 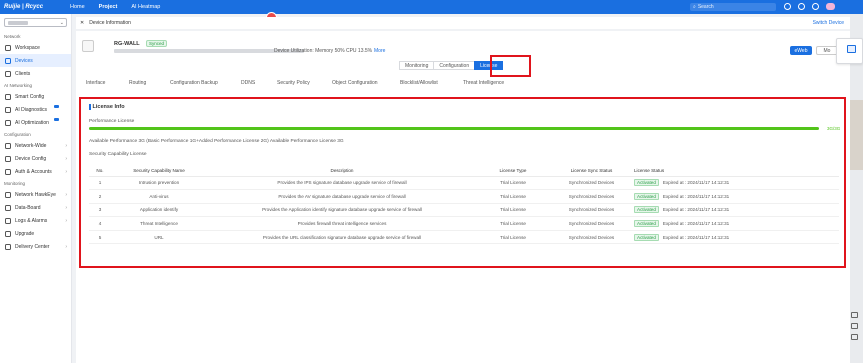 I want to click on sidebar-item-label: Clients, so click(x=23, y=73).